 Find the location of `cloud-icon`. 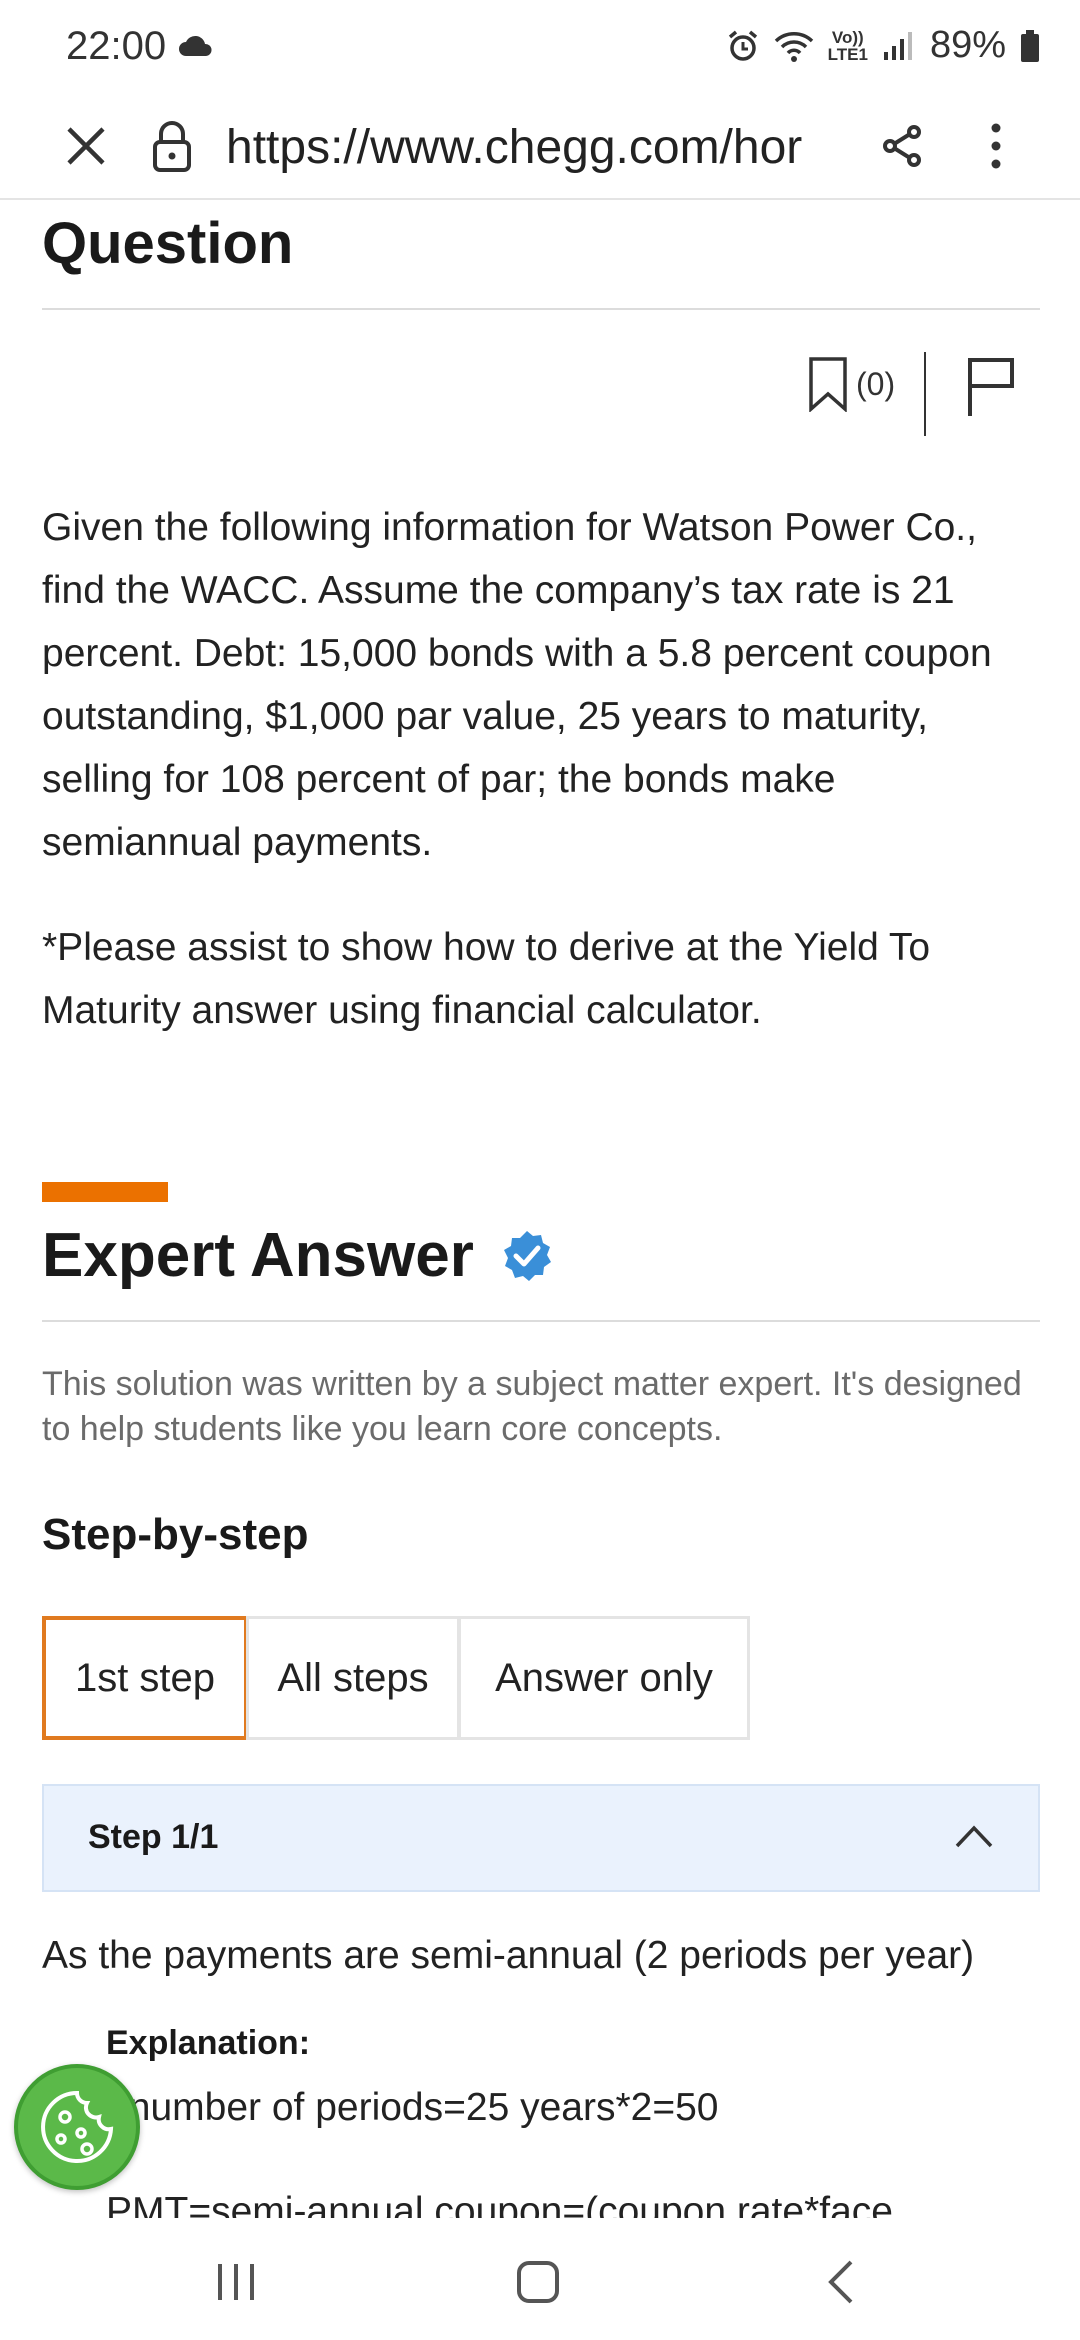

cloud-icon is located at coordinates (195, 45).